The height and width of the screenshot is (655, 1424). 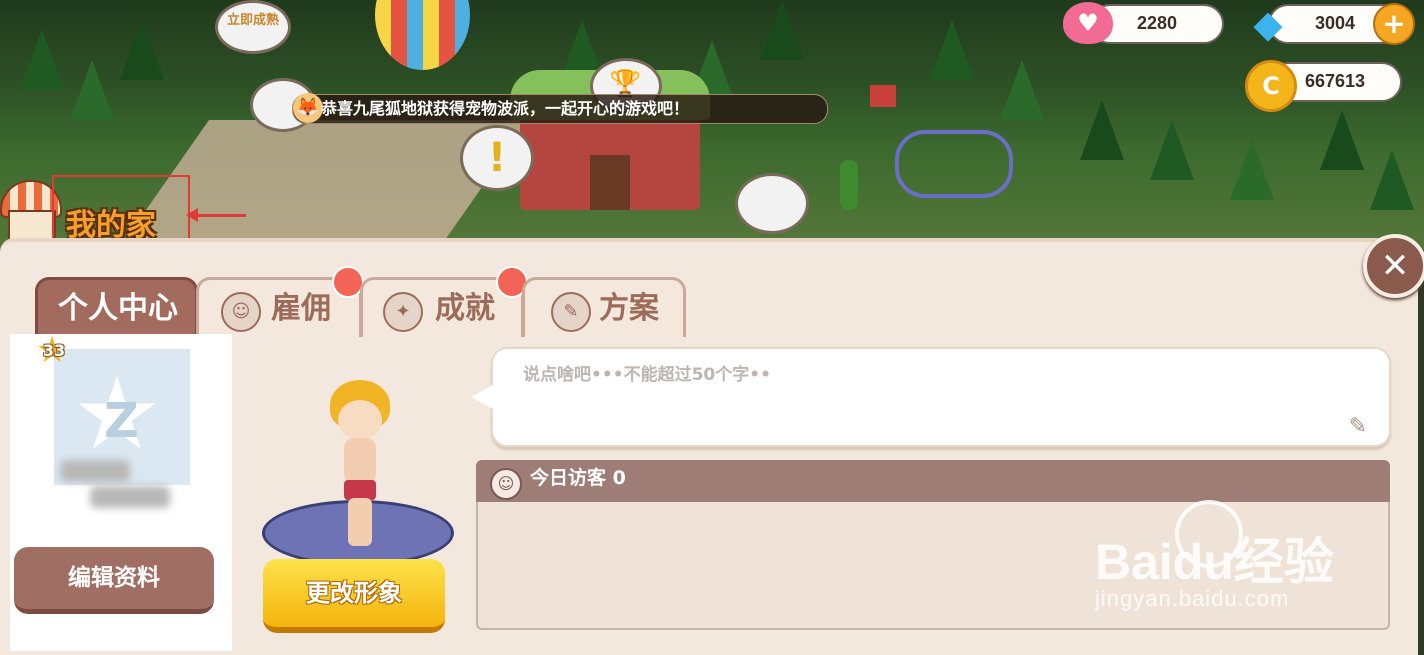 What do you see at coordinates (578, 478) in the screenshot?
I see `visitors-label: 今日访客 0` at bounding box center [578, 478].